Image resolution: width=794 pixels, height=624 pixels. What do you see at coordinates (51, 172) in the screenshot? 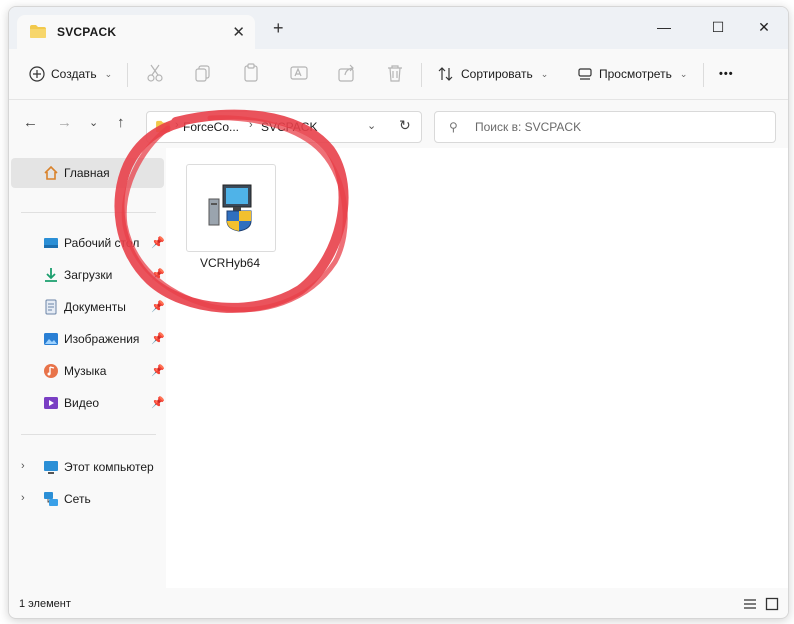
I see `home-icon` at bounding box center [51, 172].